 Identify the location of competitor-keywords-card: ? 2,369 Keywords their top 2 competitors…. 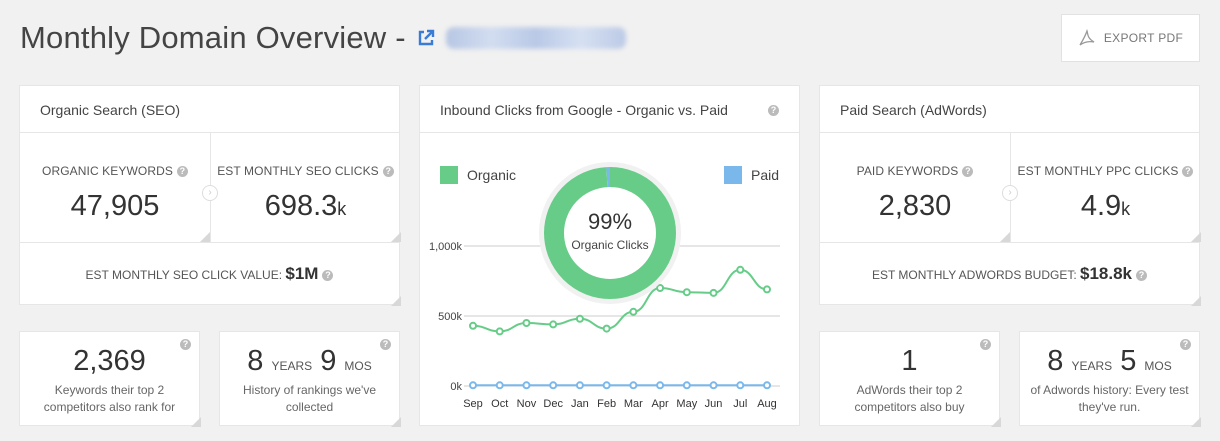
(110, 379).